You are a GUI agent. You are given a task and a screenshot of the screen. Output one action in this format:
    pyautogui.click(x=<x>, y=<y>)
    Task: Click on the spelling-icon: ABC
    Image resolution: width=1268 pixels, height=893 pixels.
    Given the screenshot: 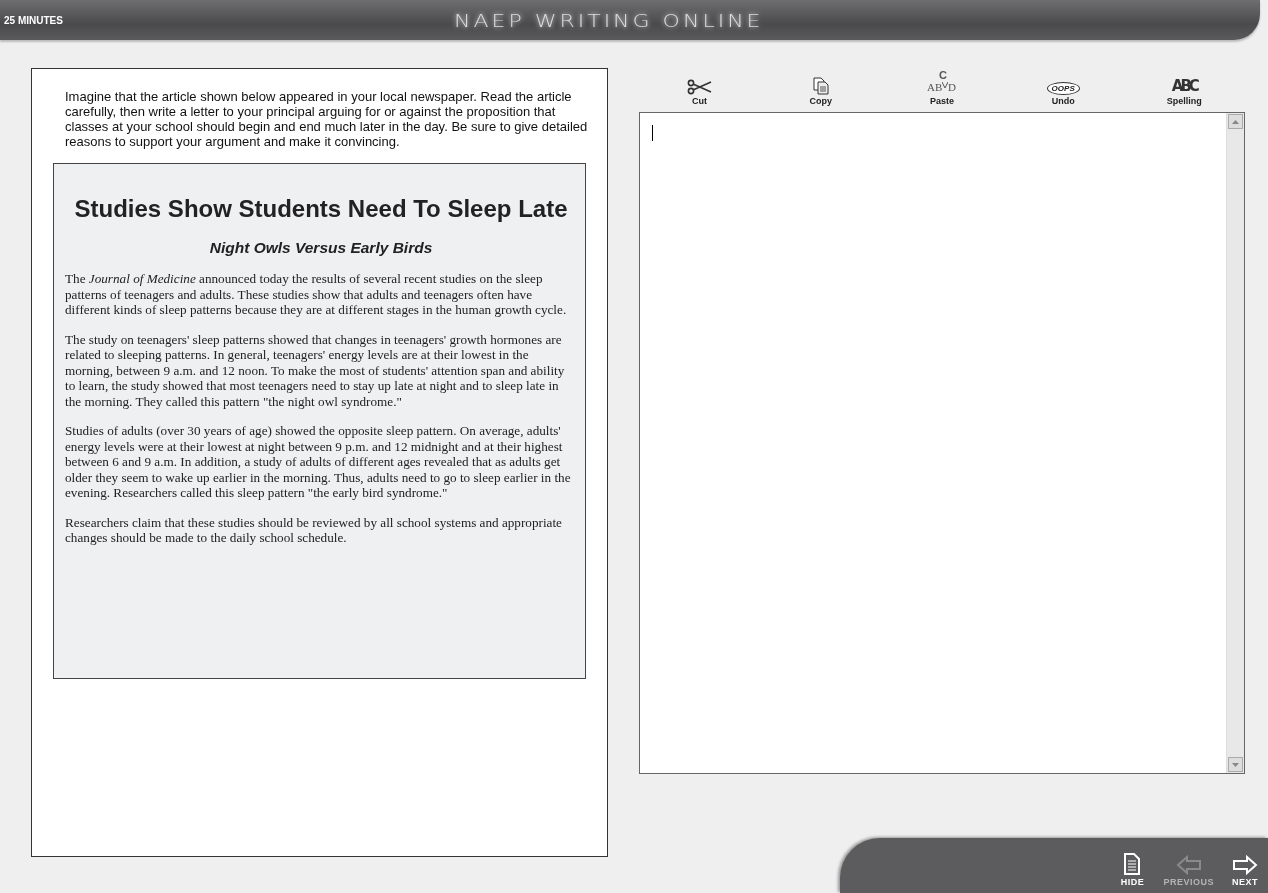 What is the action you would take?
    pyautogui.click(x=1184, y=86)
    